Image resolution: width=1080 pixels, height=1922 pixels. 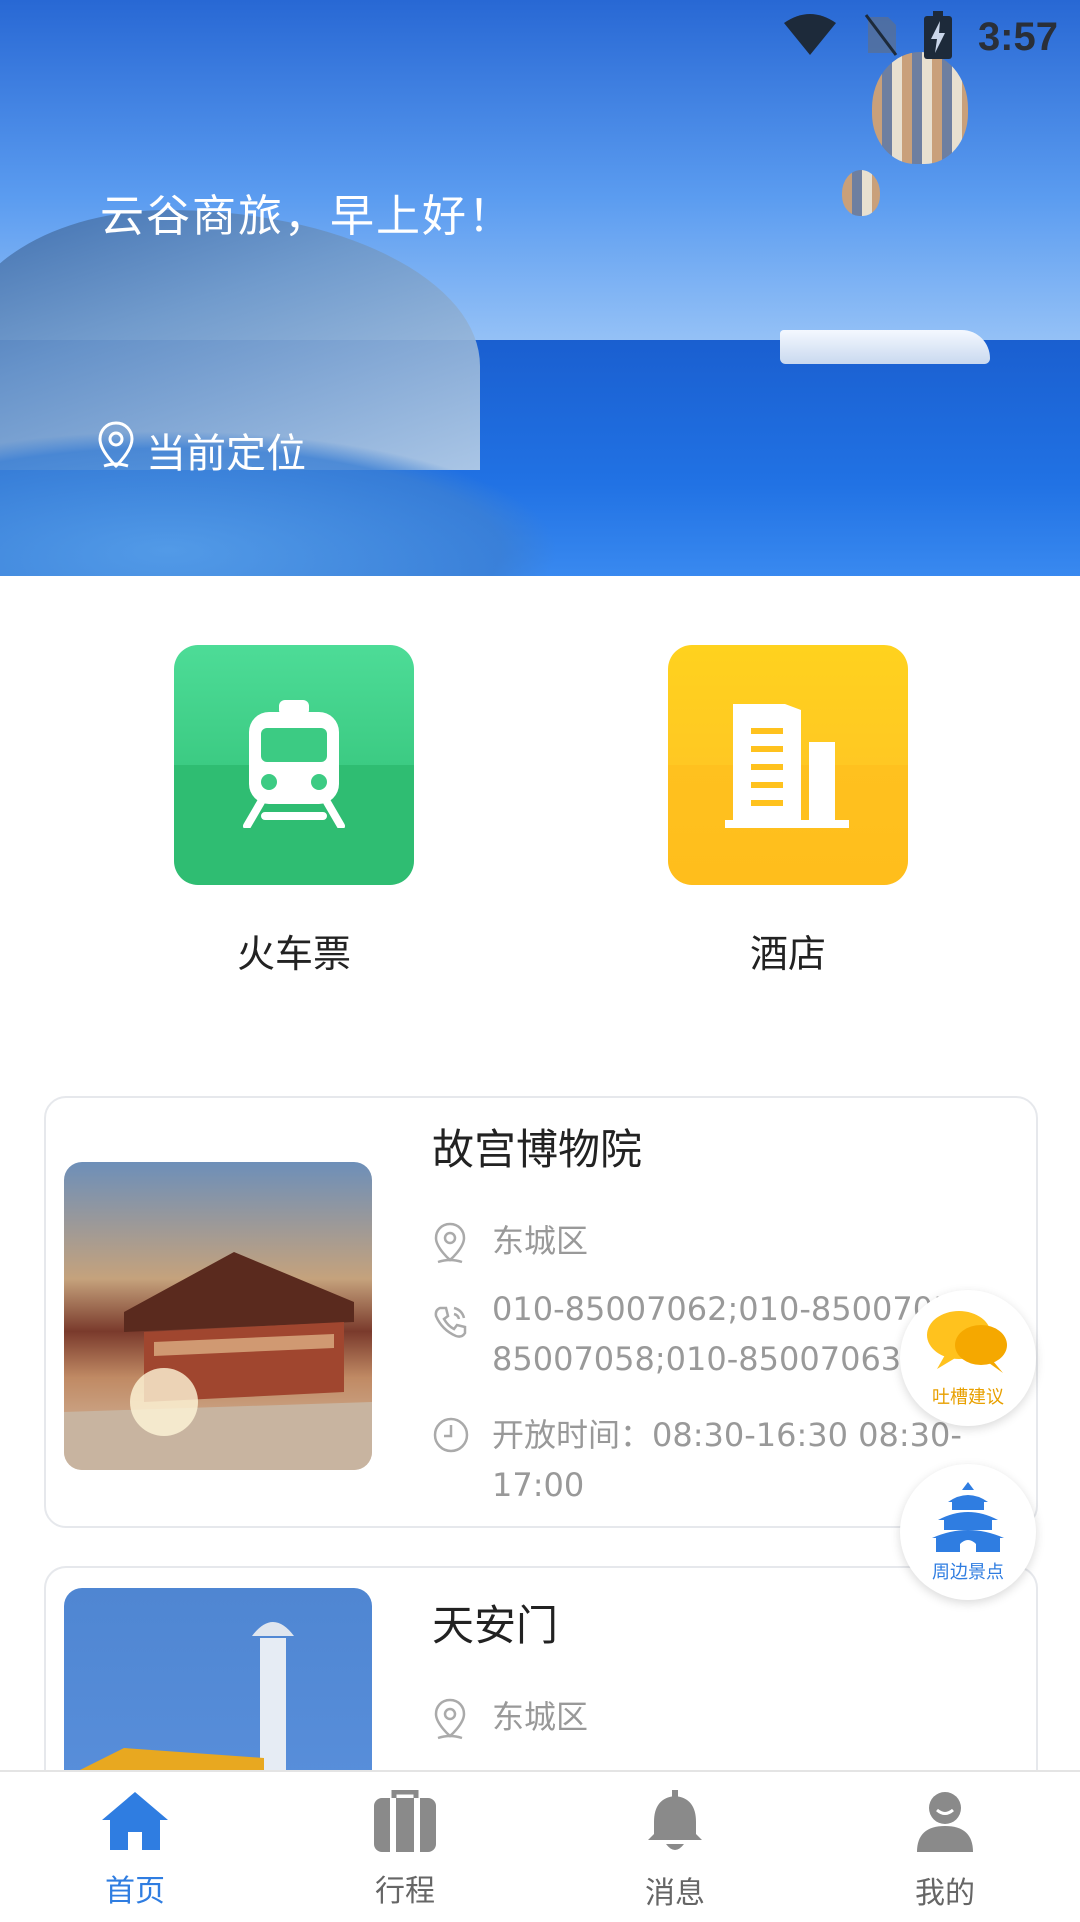 I want to click on building-icon, so click(x=788, y=765).